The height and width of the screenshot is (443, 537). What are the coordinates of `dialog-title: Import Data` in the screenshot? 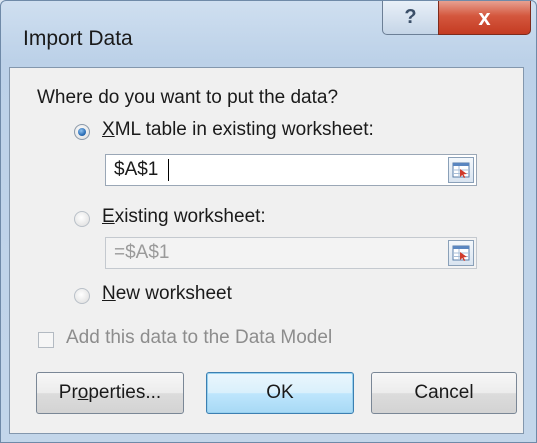 It's located at (78, 38).